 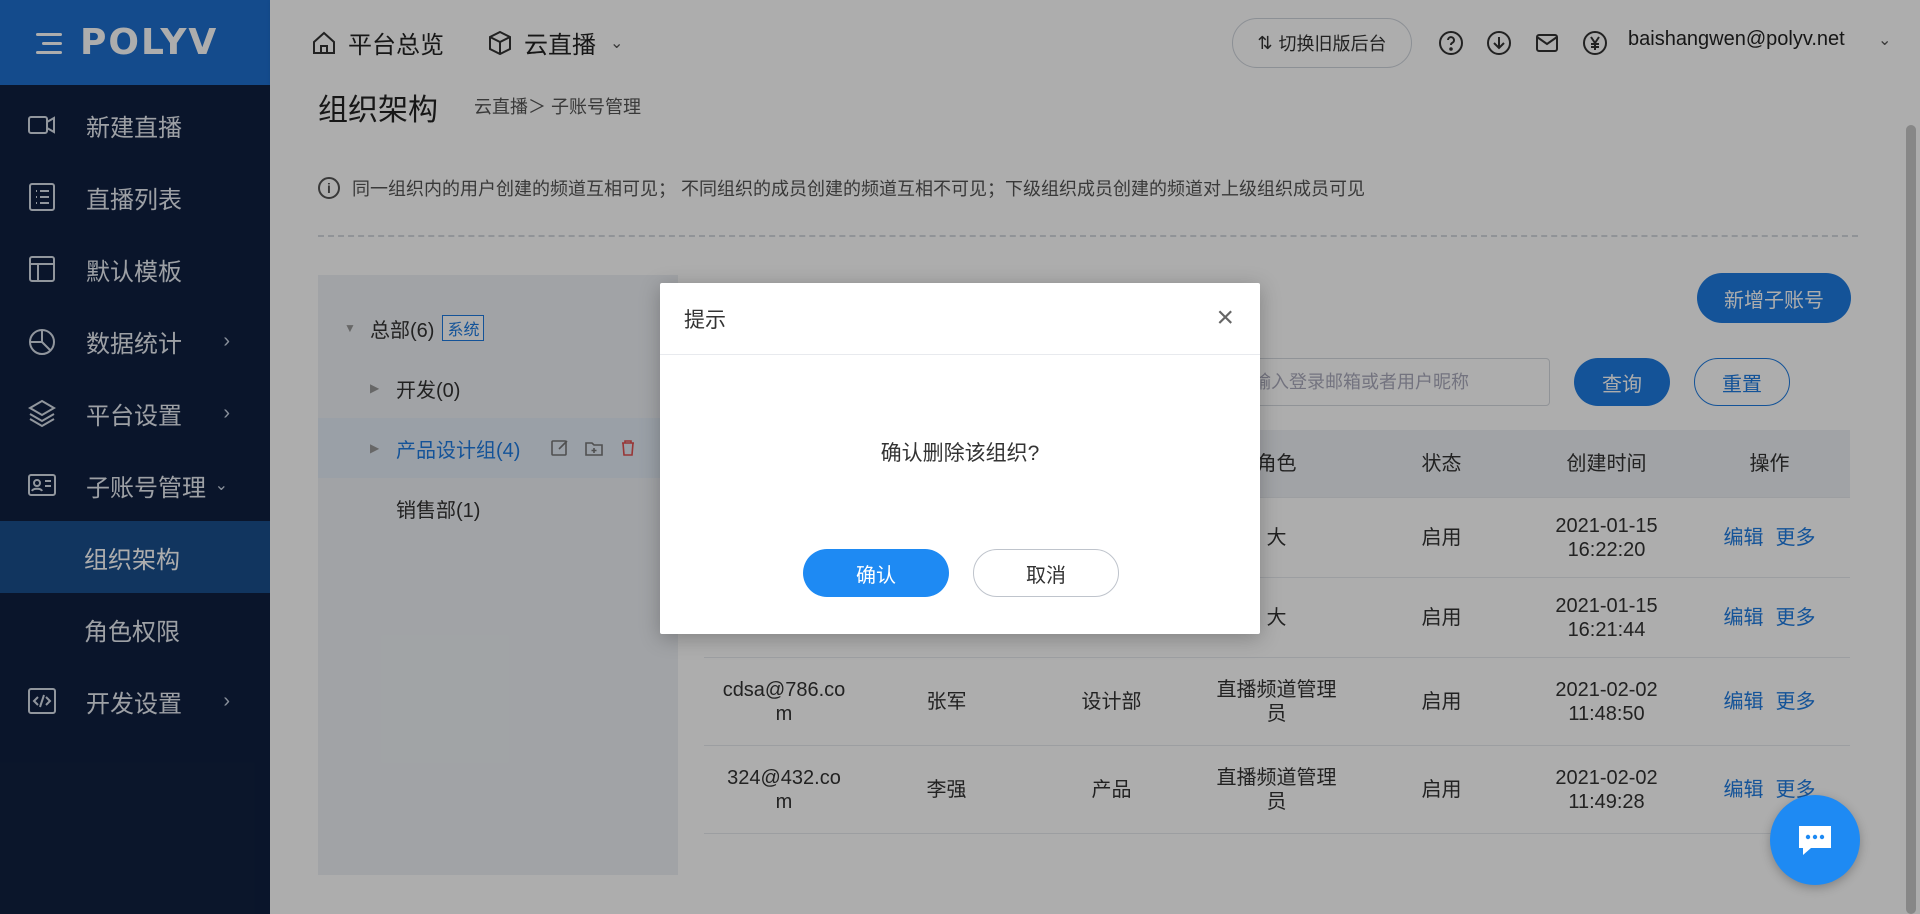 I want to click on dialog-header: 提示, so click(x=960, y=319).